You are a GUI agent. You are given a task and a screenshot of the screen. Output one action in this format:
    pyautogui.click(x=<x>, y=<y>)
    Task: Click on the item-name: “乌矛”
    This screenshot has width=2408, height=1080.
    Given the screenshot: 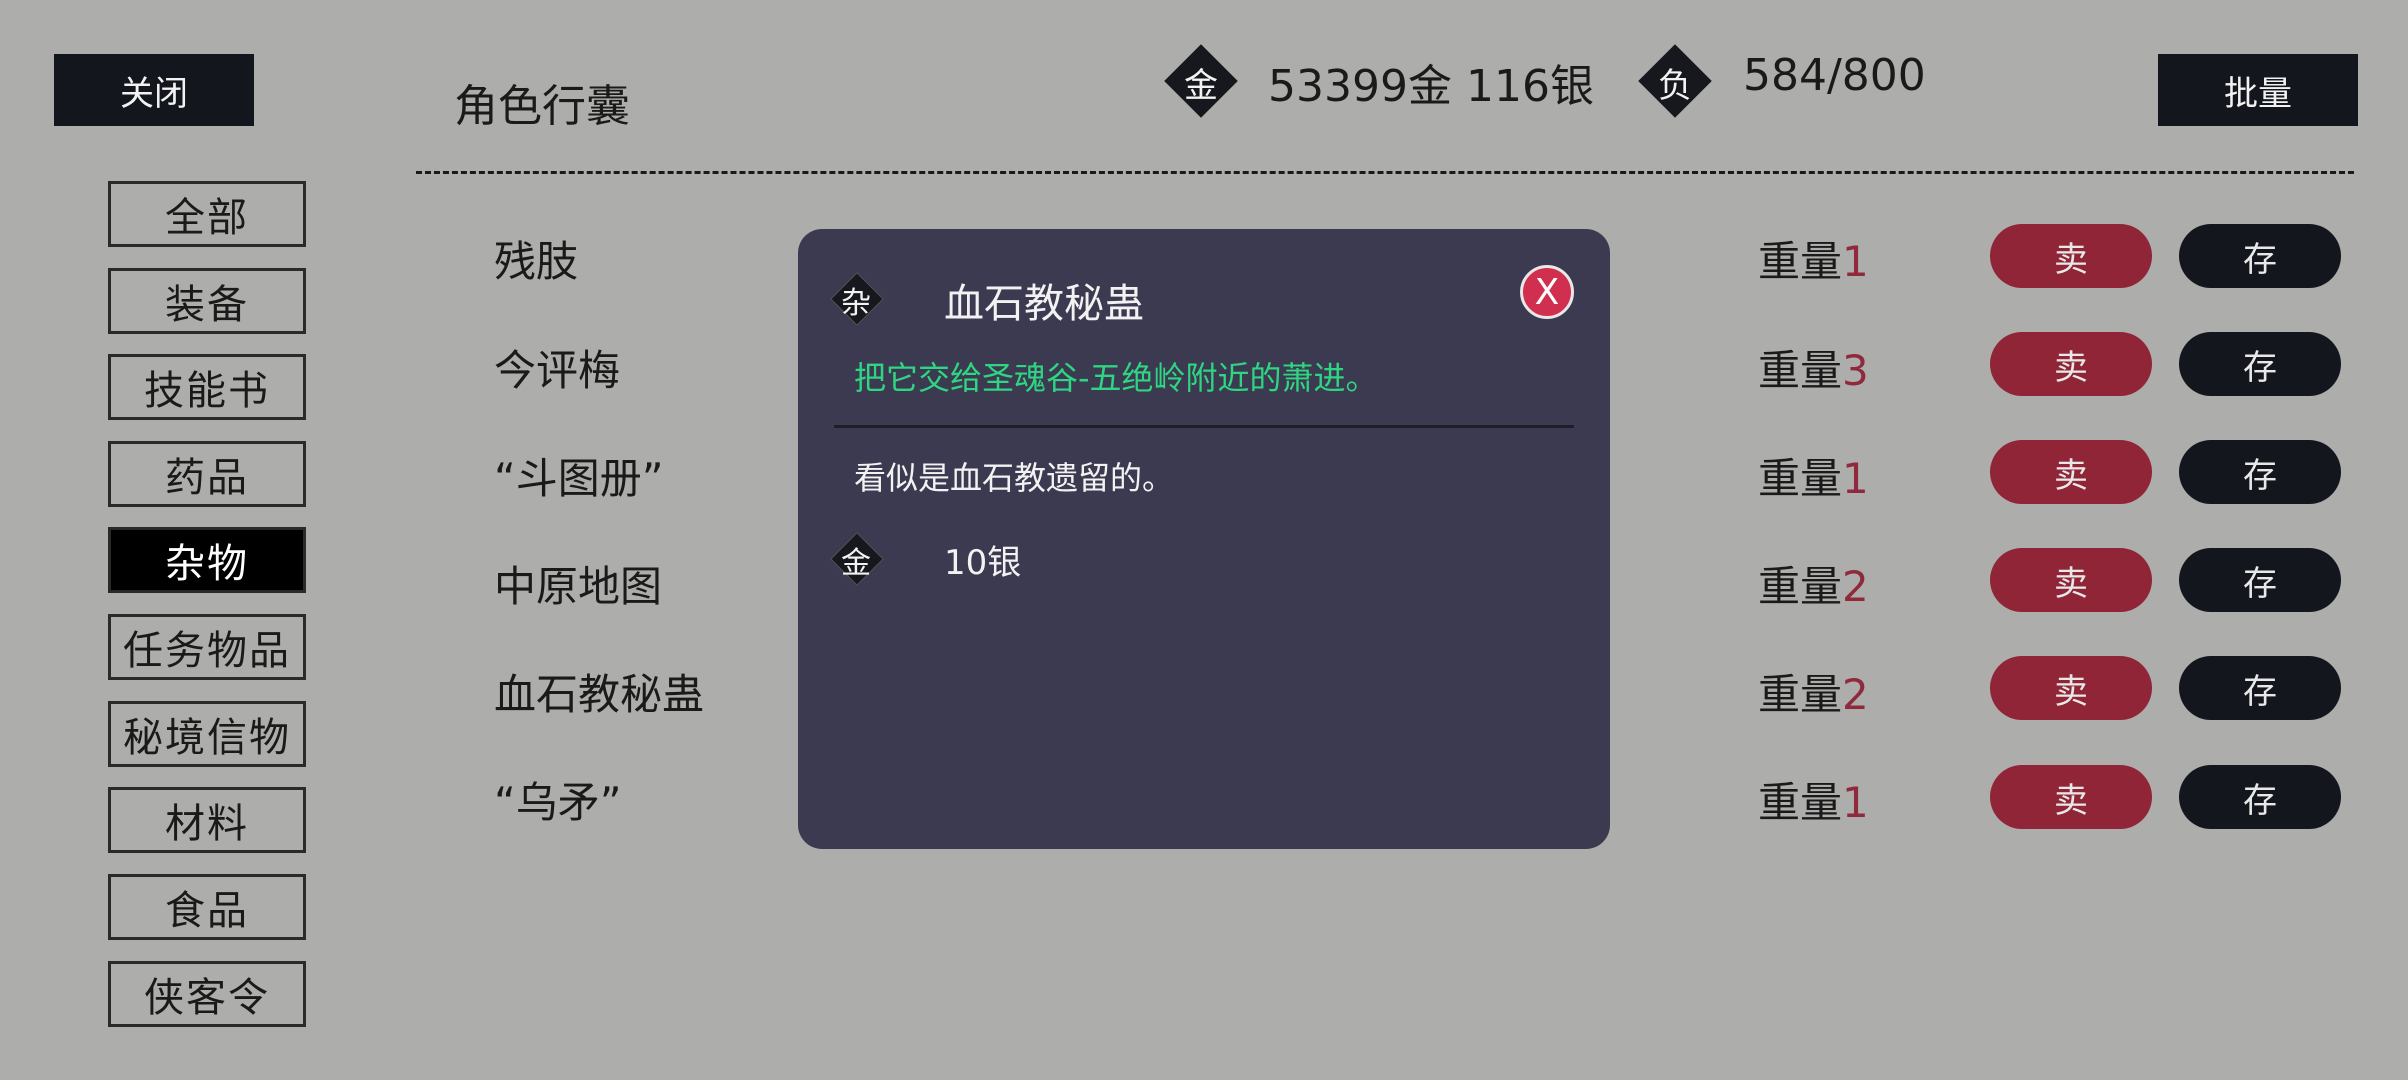 What is the action you would take?
    pyautogui.click(x=558, y=799)
    